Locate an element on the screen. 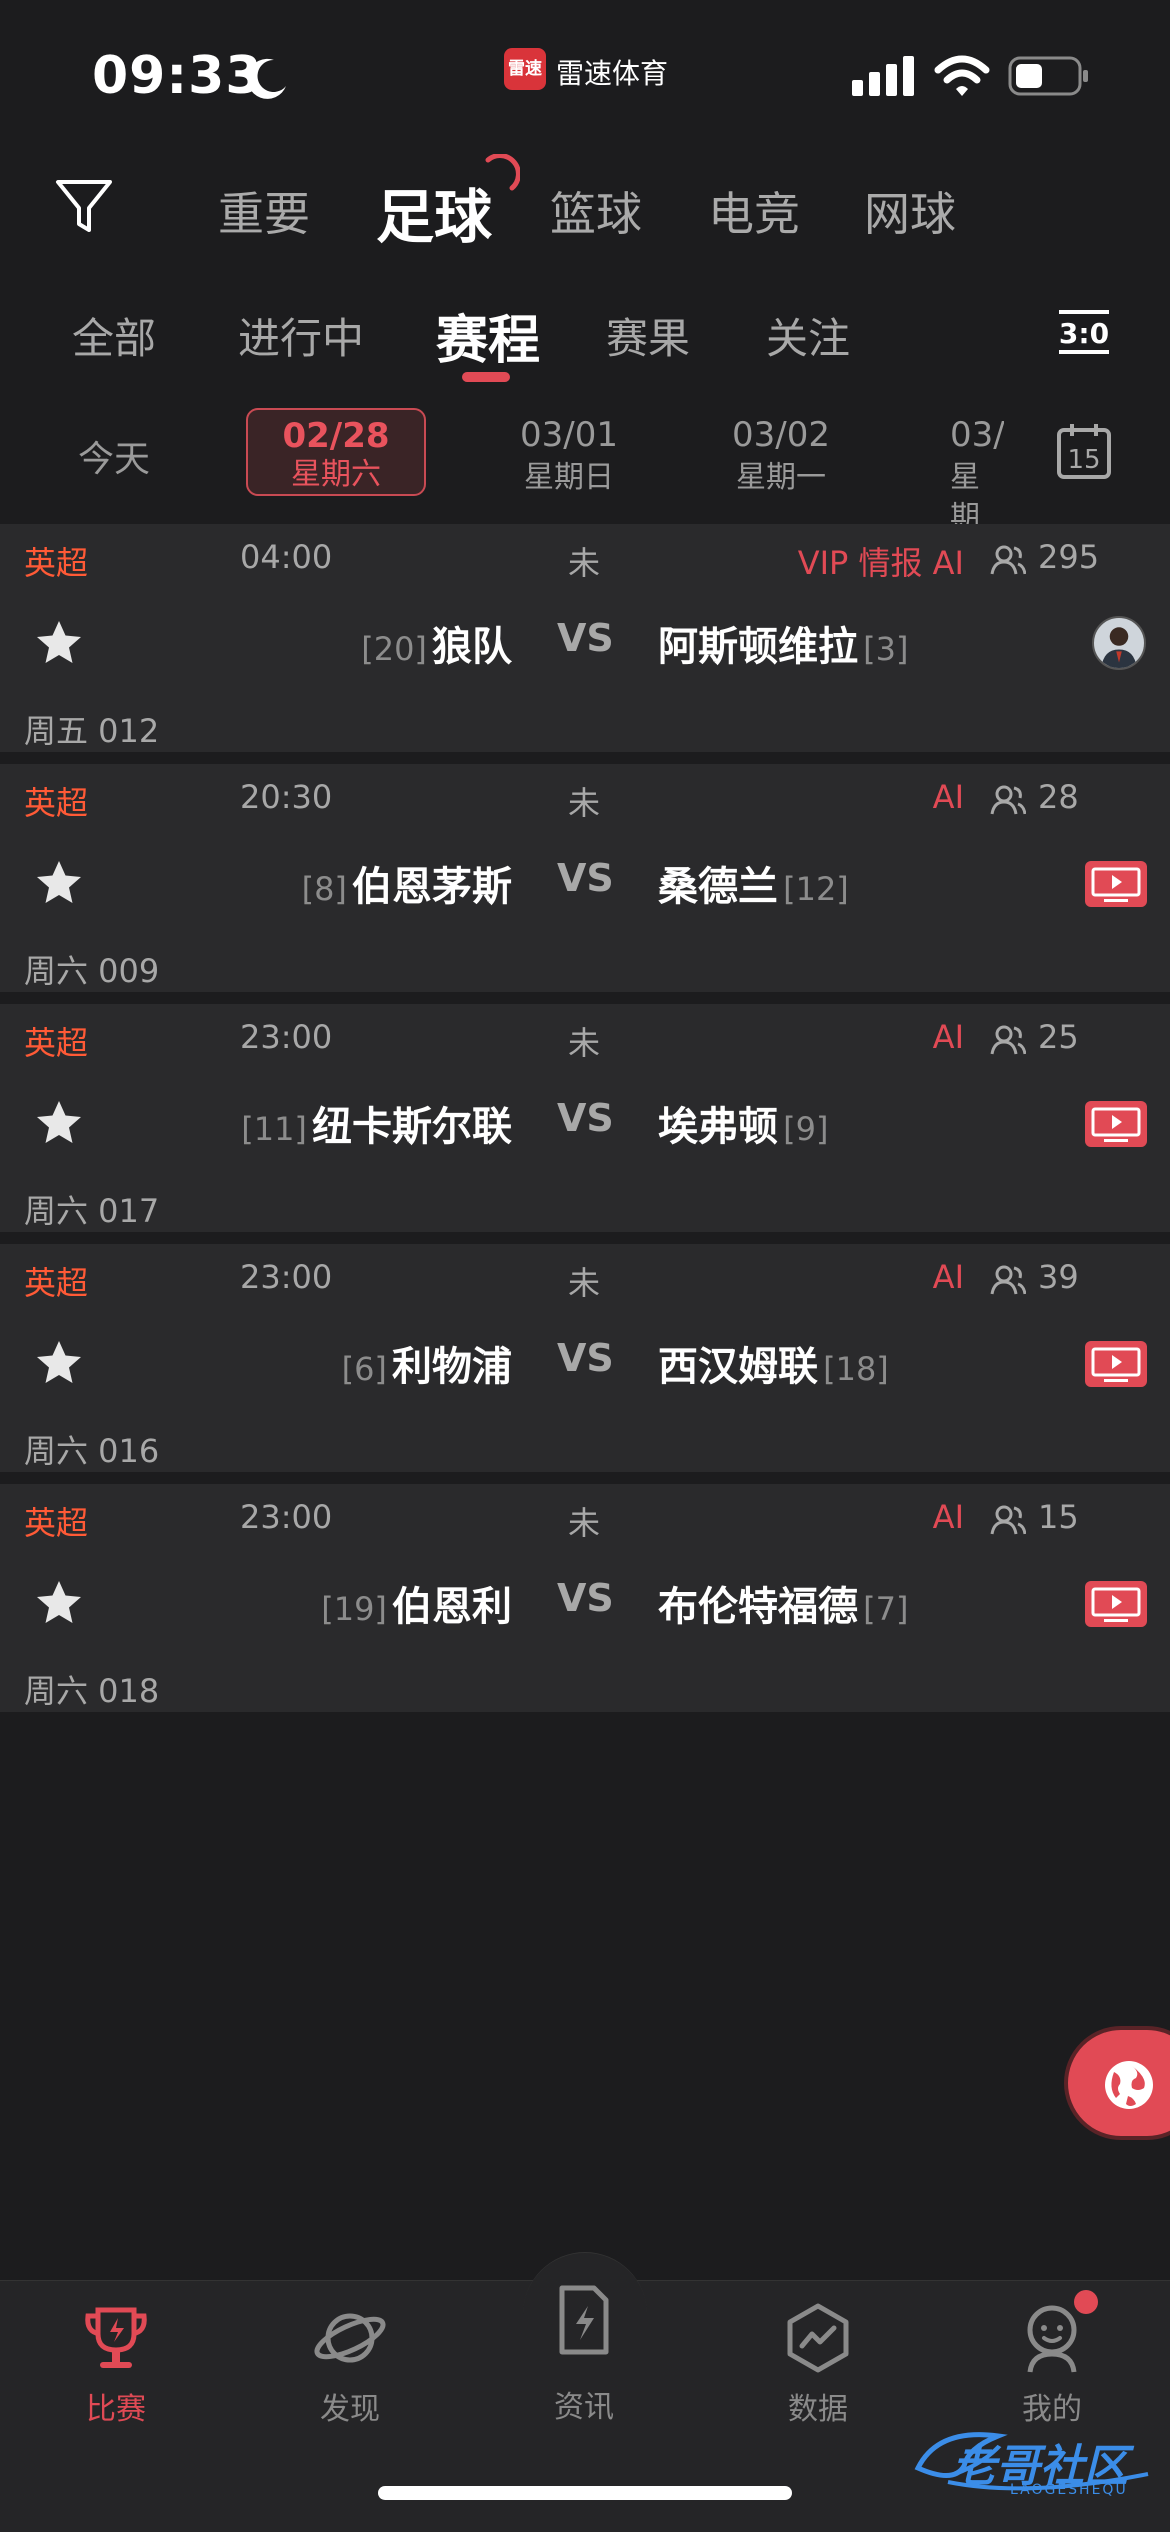 The height and width of the screenshot is (2532, 1170). away-team: 桑德兰 [12] is located at coordinates (753, 883).